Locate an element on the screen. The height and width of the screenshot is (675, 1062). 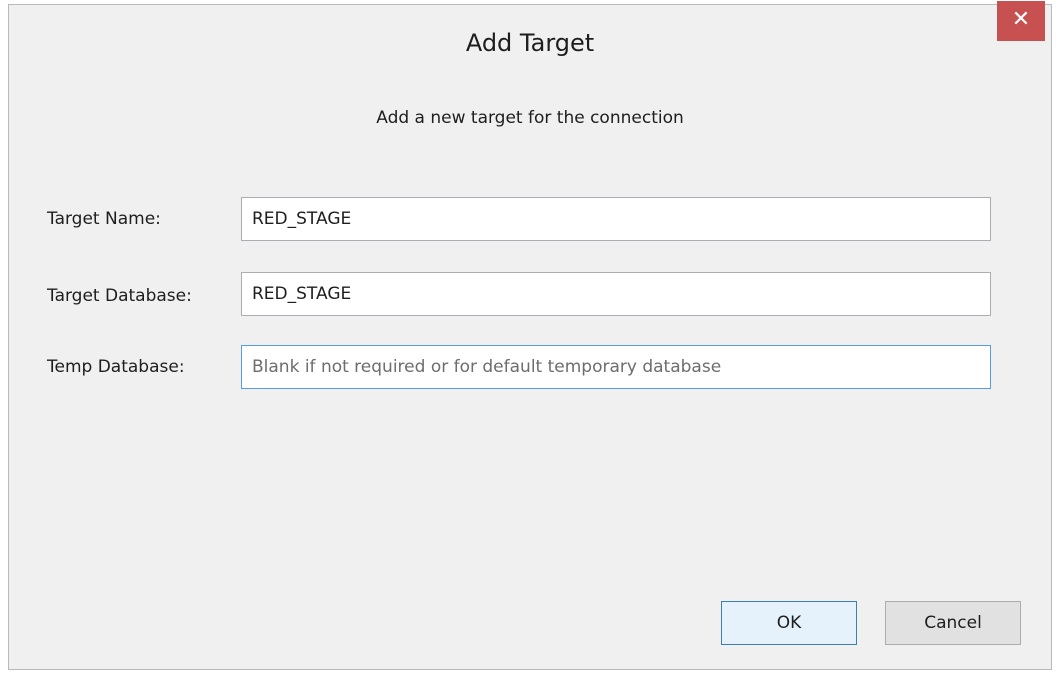
window-title: Add Target is located at coordinates (530, 43).